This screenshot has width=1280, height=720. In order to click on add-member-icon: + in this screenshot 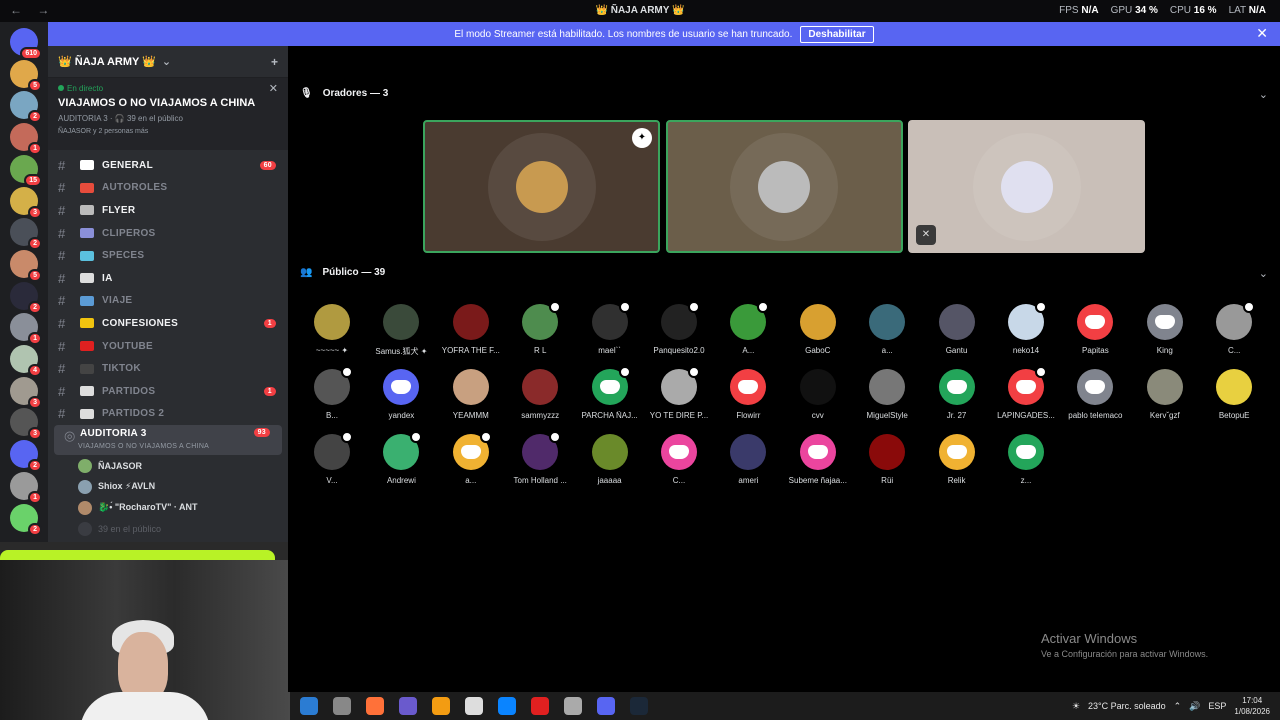, I will do `click(274, 62)`.